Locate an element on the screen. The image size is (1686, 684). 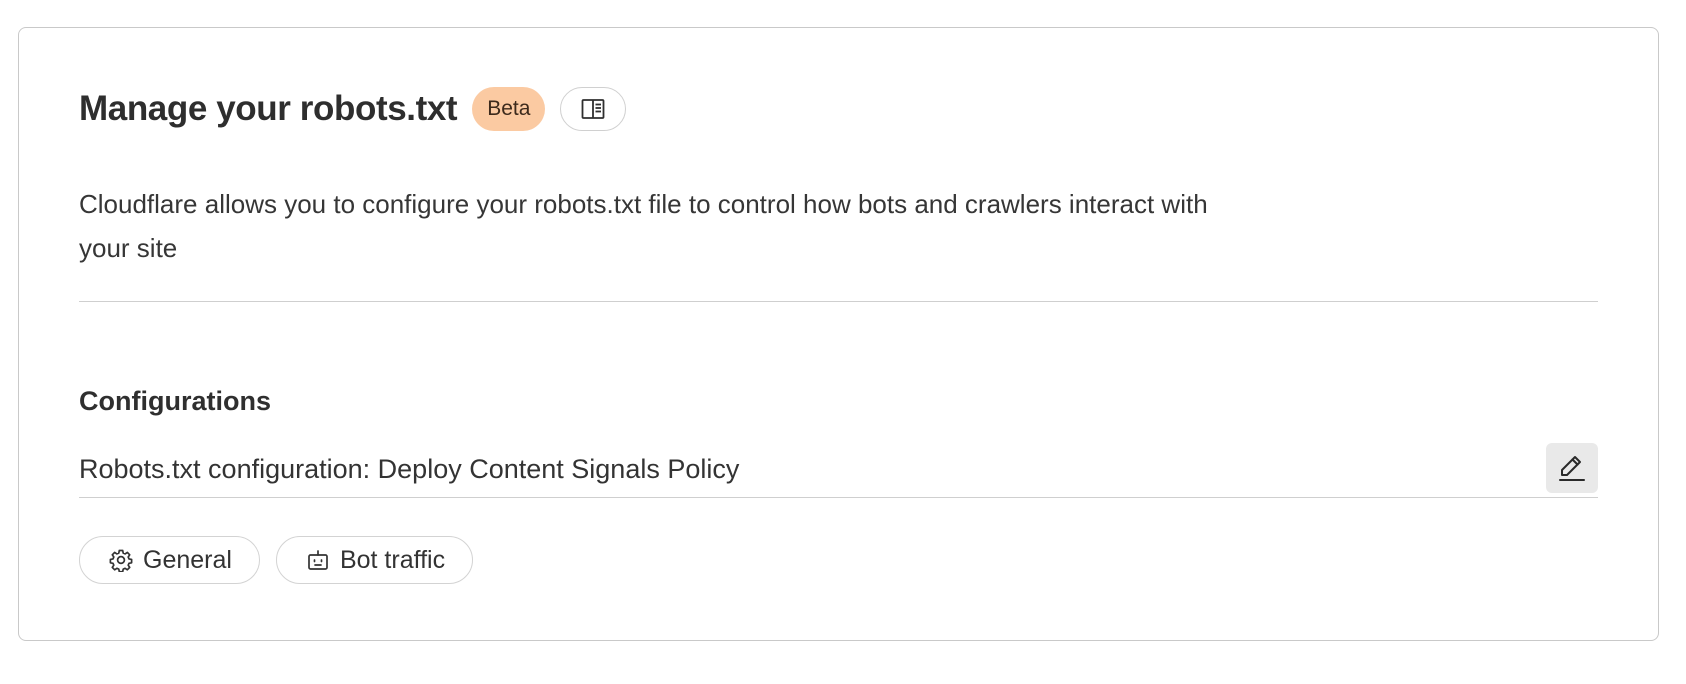
gear-icon is located at coordinates (121, 560).